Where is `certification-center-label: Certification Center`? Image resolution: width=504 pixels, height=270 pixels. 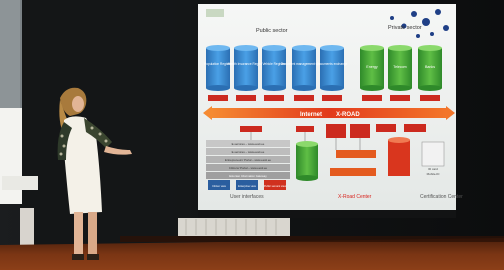
certification-center-label: Certification Center is located at coordinates (441, 197).